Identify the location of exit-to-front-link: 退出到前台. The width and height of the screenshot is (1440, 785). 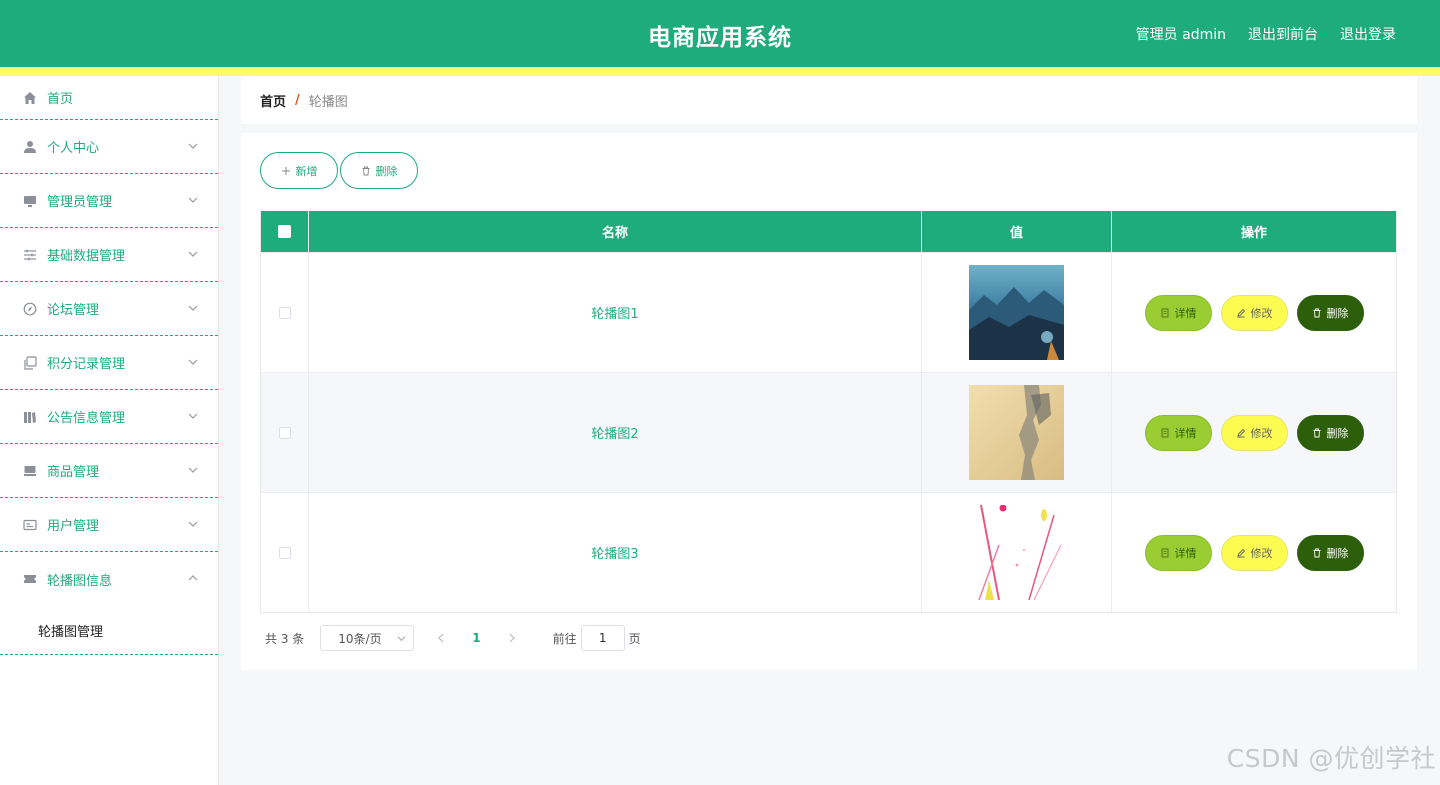
(1283, 34).